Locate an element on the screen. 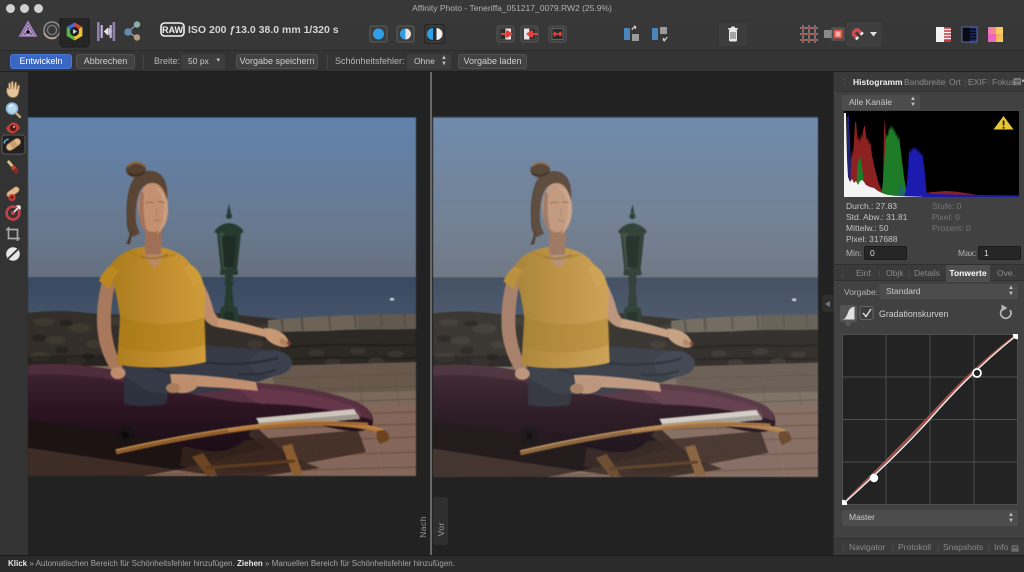  svg-text: Gradationskurven is located at coordinates (914, 314).